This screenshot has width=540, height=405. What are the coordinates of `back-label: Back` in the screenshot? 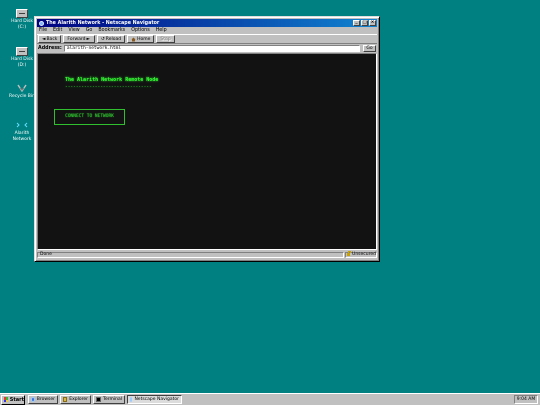 It's located at (52, 39).